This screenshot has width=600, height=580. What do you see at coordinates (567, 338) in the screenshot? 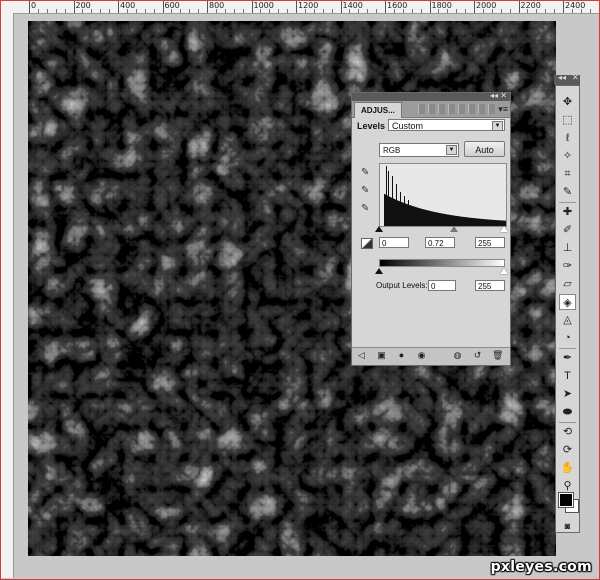
I see `dodge-icon: ◔` at bounding box center [567, 338].